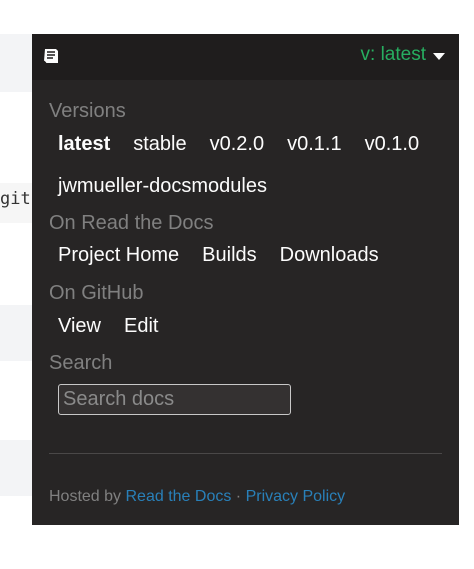 This screenshot has width=474, height=569. What do you see at coordinates (179, 496) in the screenshot?
I see `read-the-docs-link: Read the Docs` at bounding box center [179, 496].